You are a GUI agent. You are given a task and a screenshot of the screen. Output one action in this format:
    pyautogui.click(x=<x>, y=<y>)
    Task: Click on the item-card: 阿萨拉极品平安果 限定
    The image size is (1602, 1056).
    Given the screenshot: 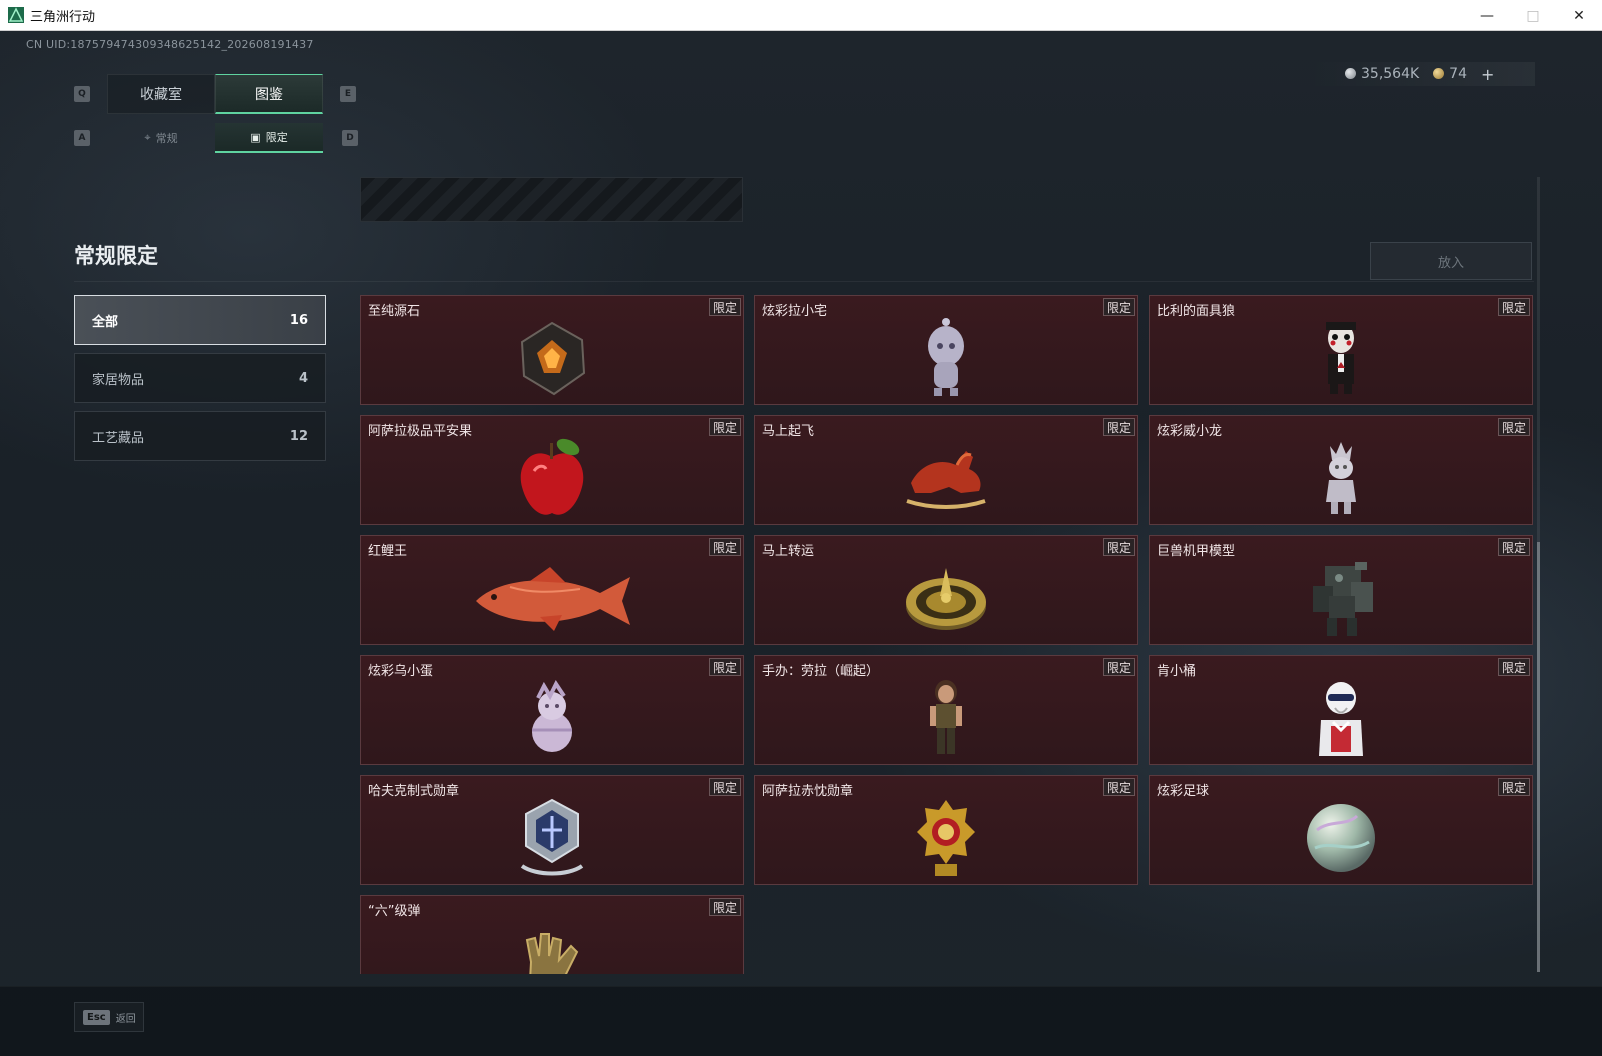 What is the action you would take?
    pyautogui.click(x=552, y=470)
    